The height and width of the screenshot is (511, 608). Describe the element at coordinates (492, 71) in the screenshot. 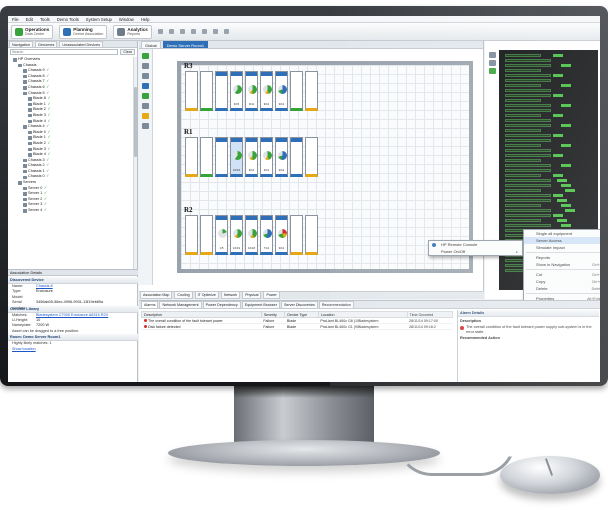

I see `overview-fit-icon` at that location.